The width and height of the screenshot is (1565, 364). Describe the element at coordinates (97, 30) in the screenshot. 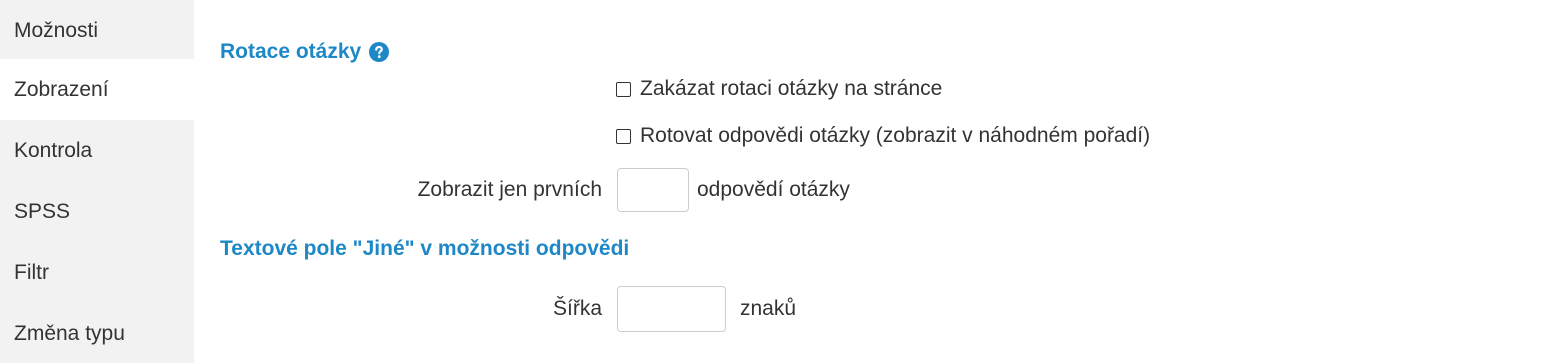

I see `sidebar-item-moznosti: Možnosti` at that location.